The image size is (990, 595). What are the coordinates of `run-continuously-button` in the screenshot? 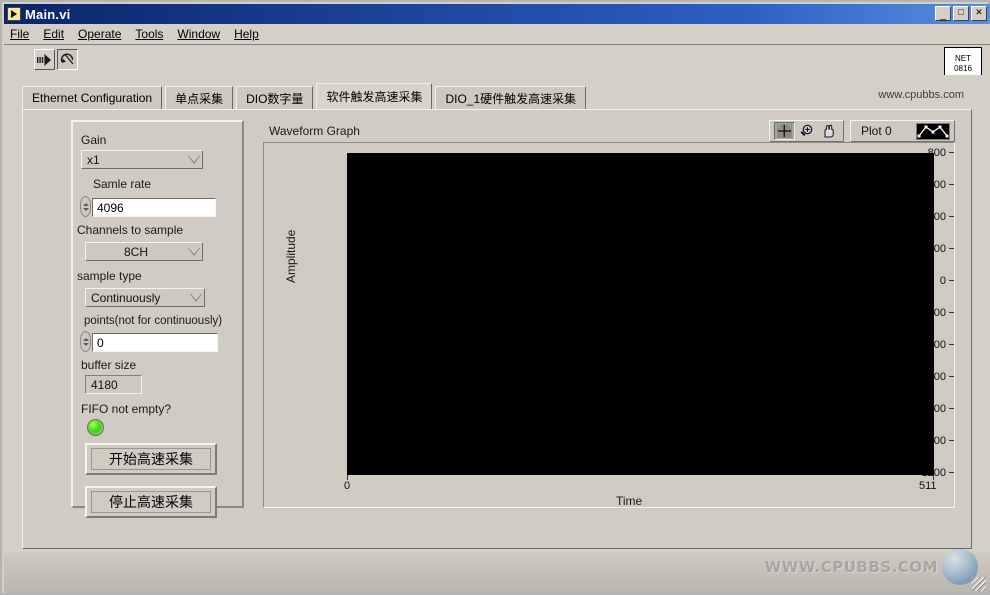 It's located at (67, 59).